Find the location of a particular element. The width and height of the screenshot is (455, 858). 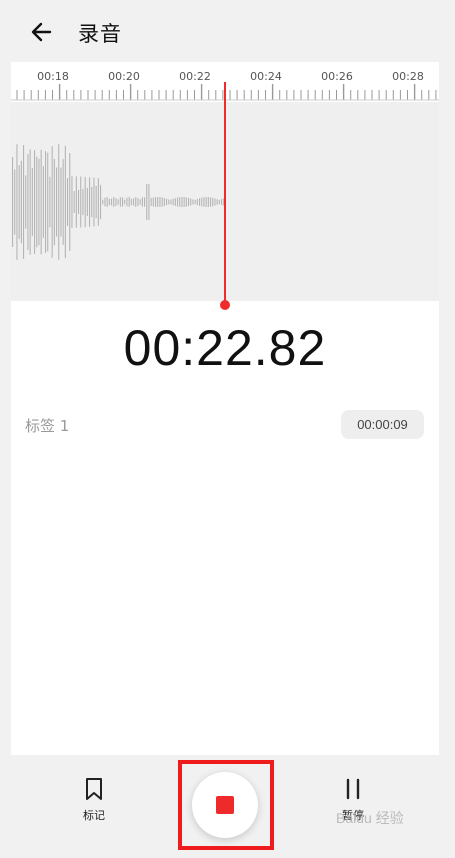

pause-icon is located at coordinates (353, 789).